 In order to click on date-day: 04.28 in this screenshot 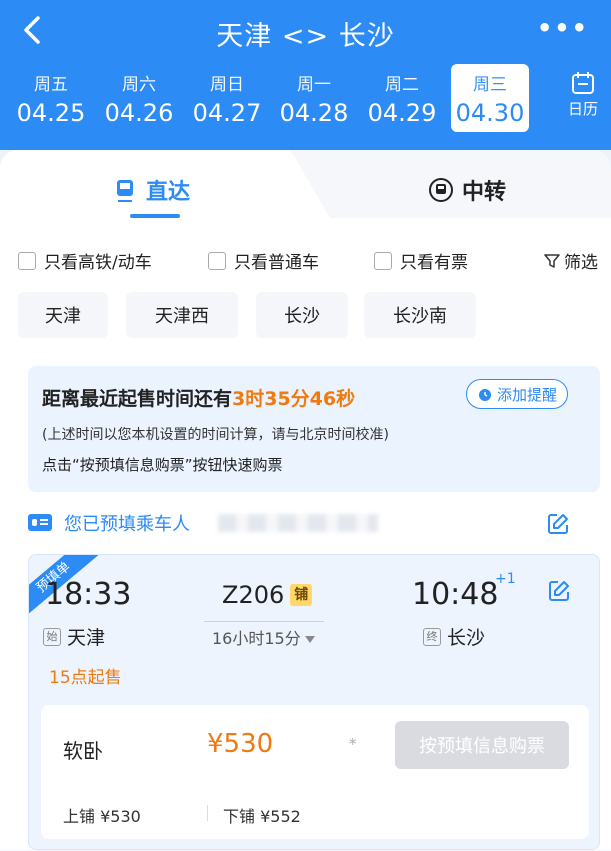, I will do `click(314, 113)`.